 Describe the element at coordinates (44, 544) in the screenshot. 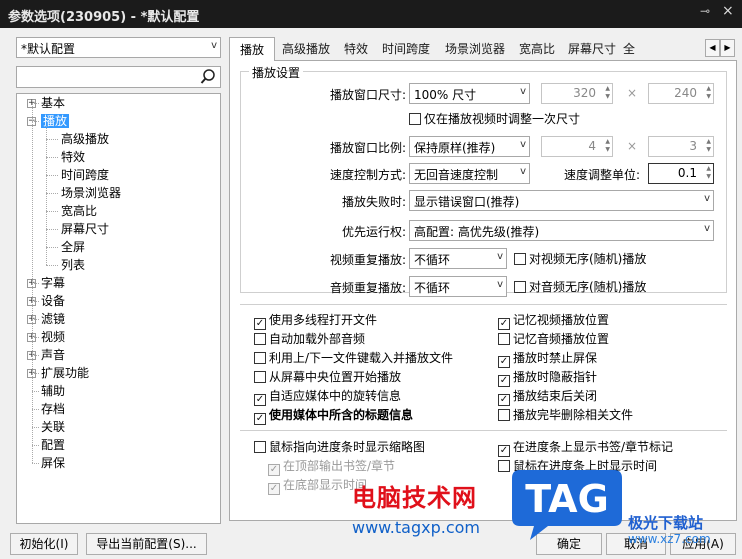

I see `init-button: 初始化(I)` at that location.